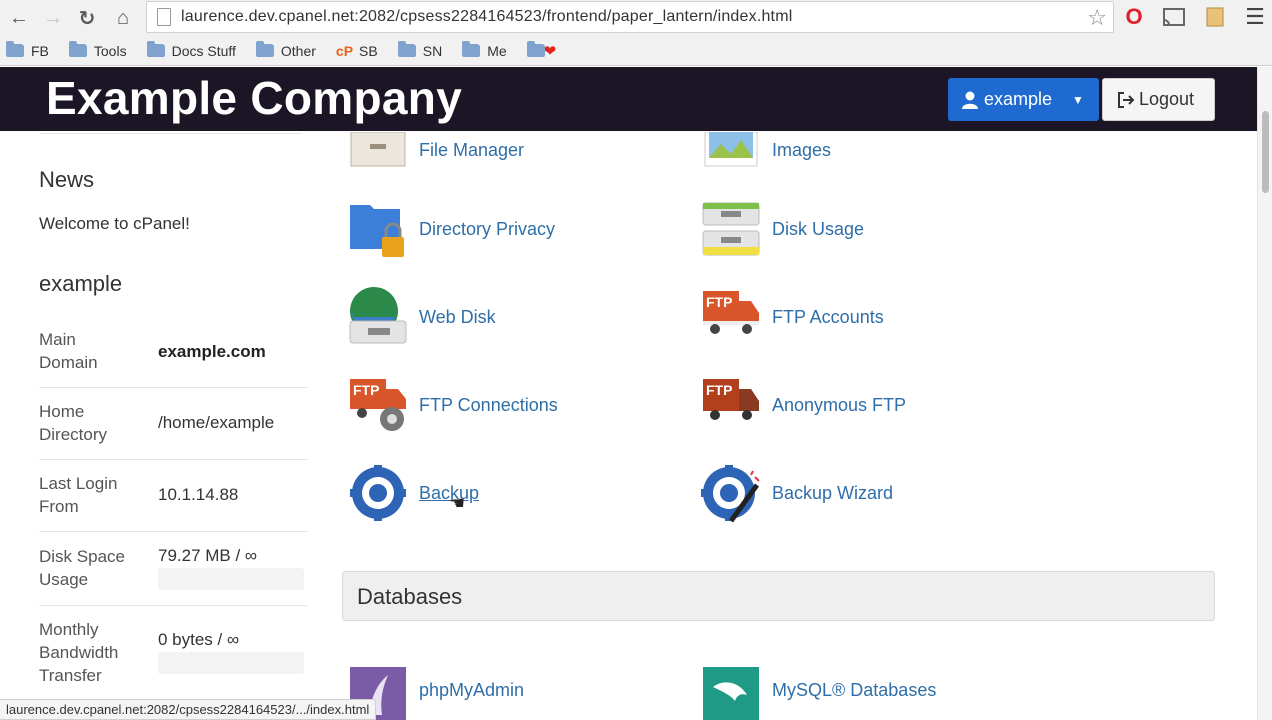  I want to click on user-menu-button: example ▼, so click(1023, 99).